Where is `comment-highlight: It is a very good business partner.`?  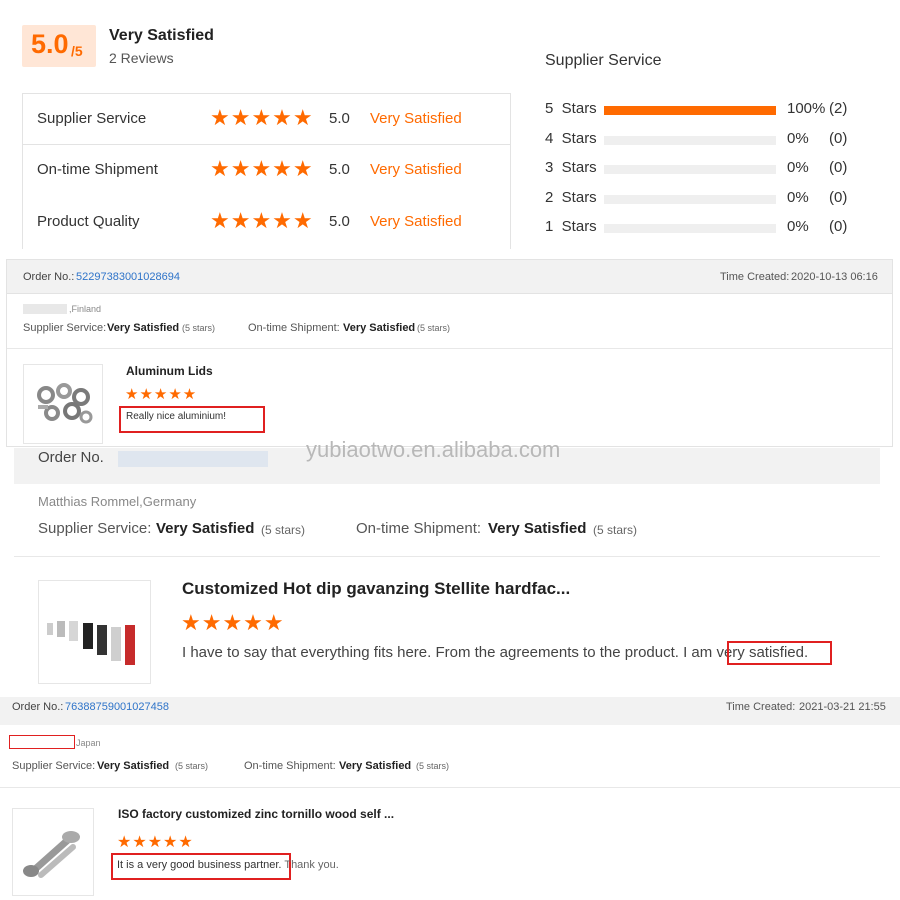 comment-highlight: It is a very good business partner. is located at coordinates (199, 865).